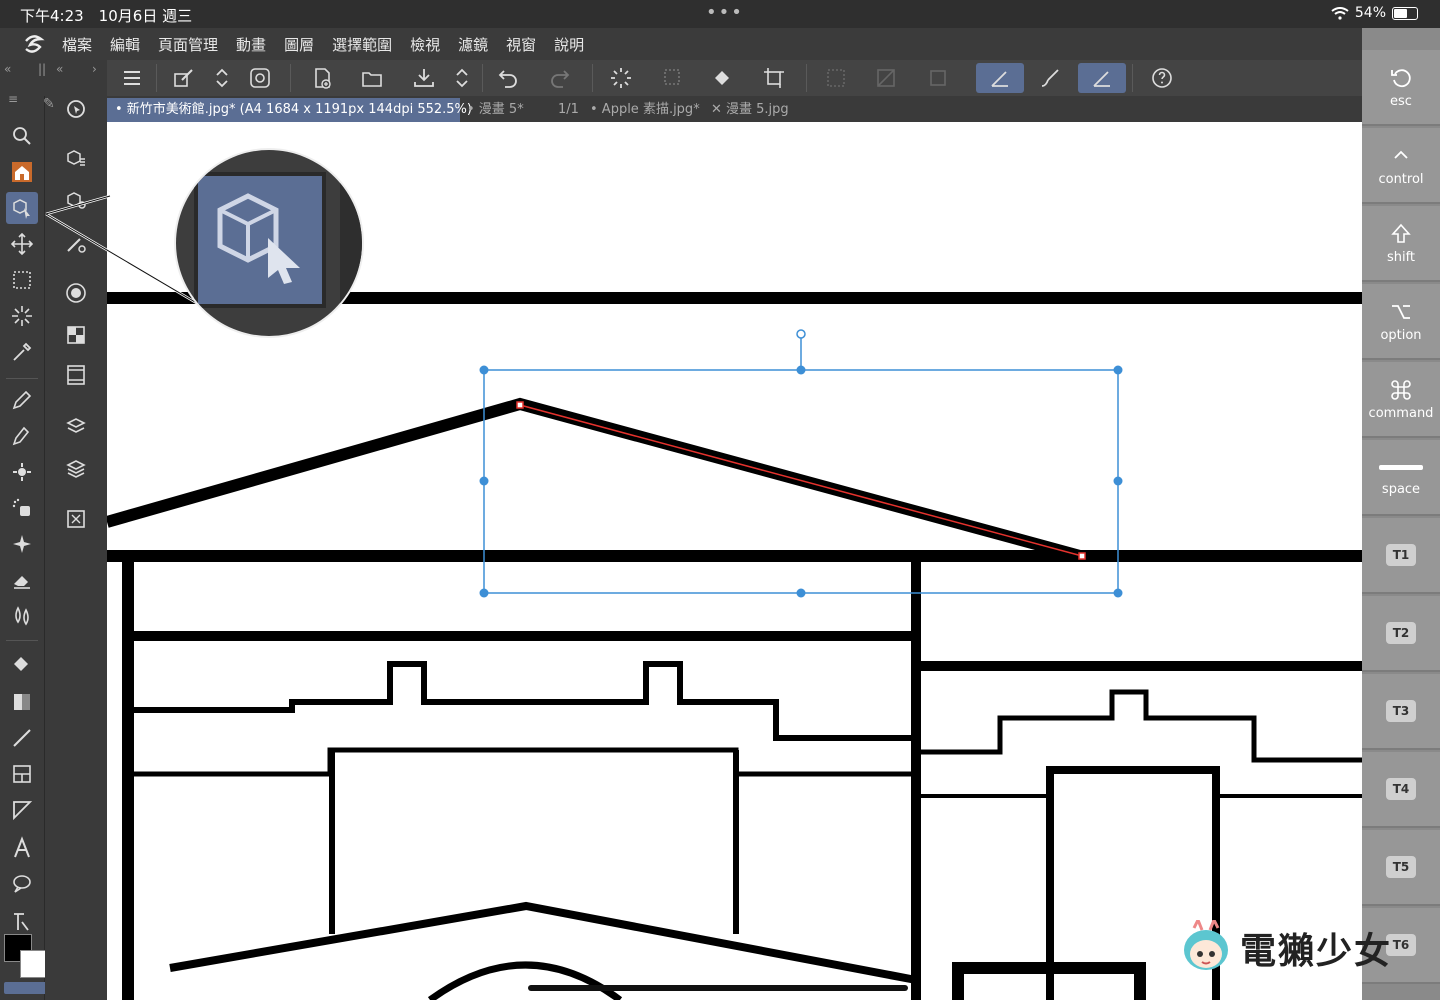  What do you see at coordinates (22, 810) in the screenshot?
I see `ruler-tool-icon` at bounding box center [22, 810].